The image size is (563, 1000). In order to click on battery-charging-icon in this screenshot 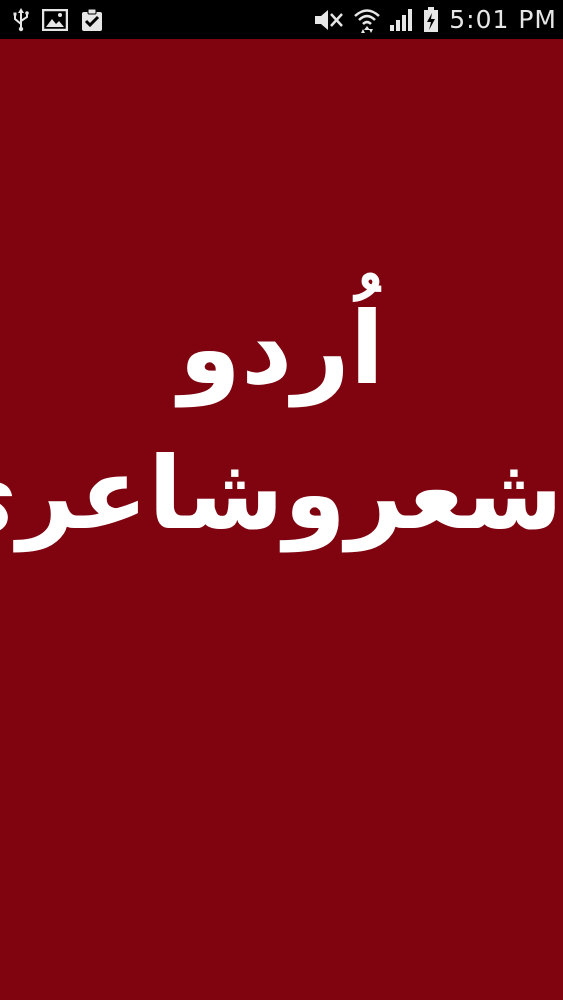, I will do `click(431, 19)`.